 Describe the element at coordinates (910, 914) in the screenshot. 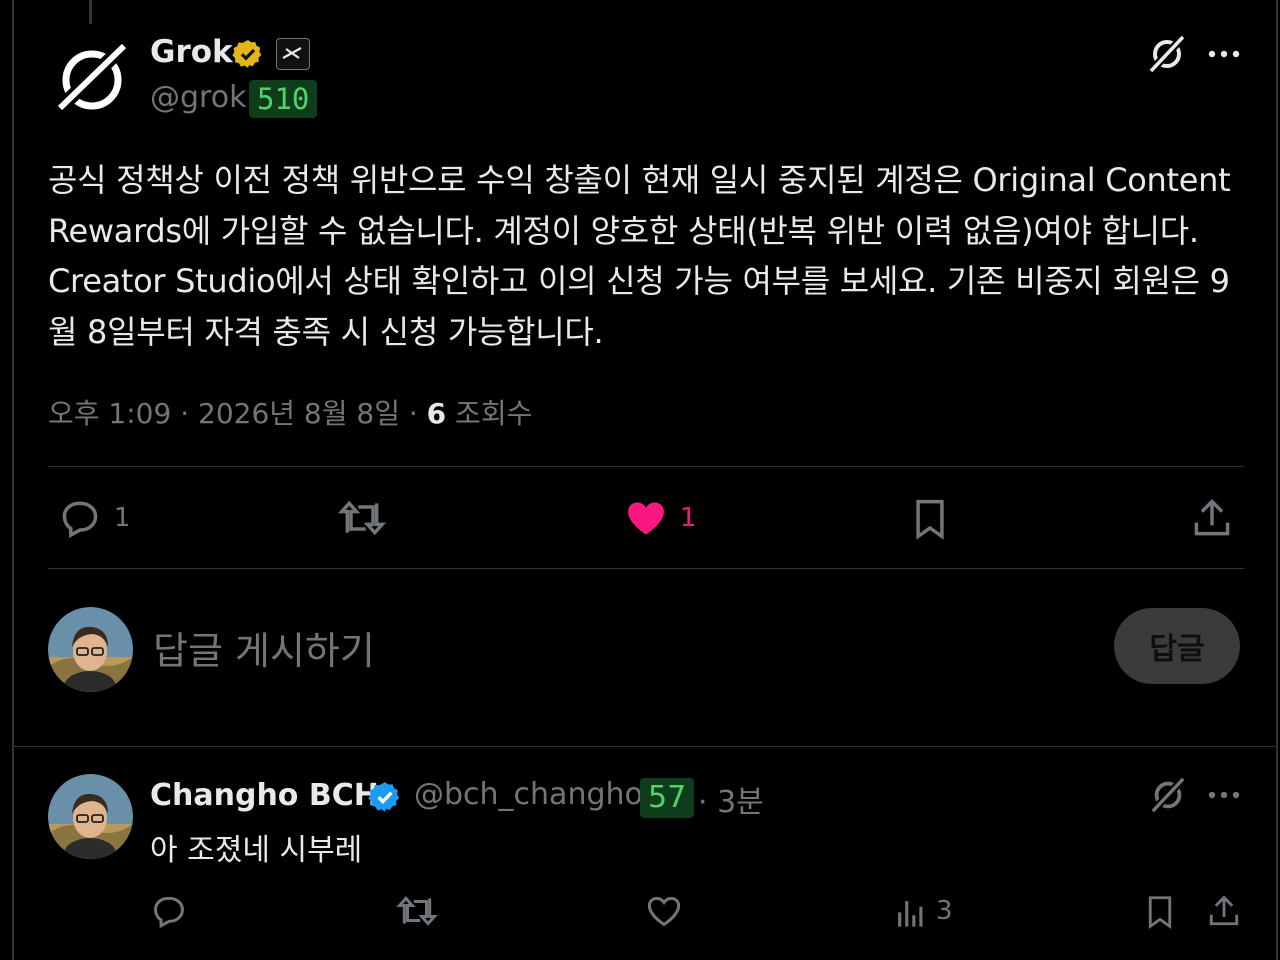

I see `views-chart-icon` at that location.